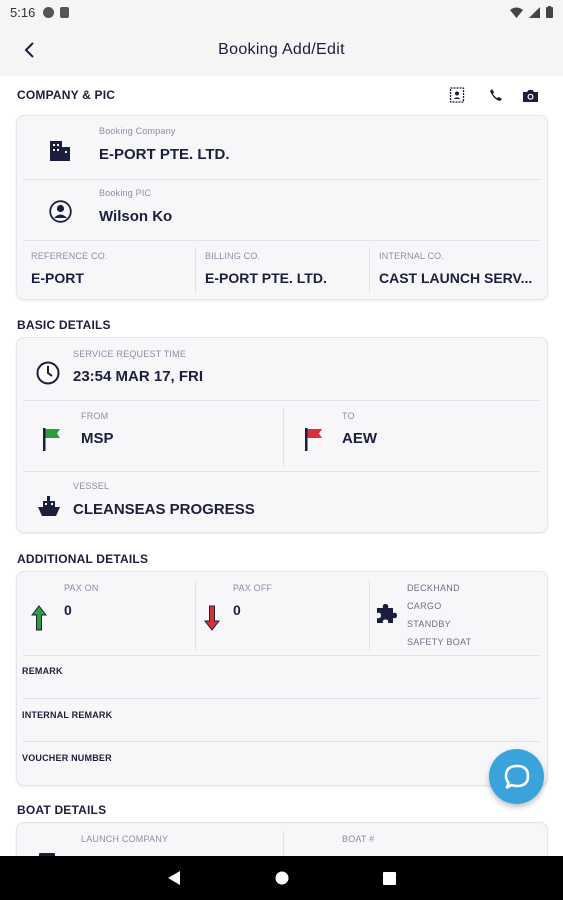 This screenshot has width=563, height=900. What do you see at coordinates (313, 439) in the screenshot?
I see `red-flag-icon` at bounding box center [313, 439].